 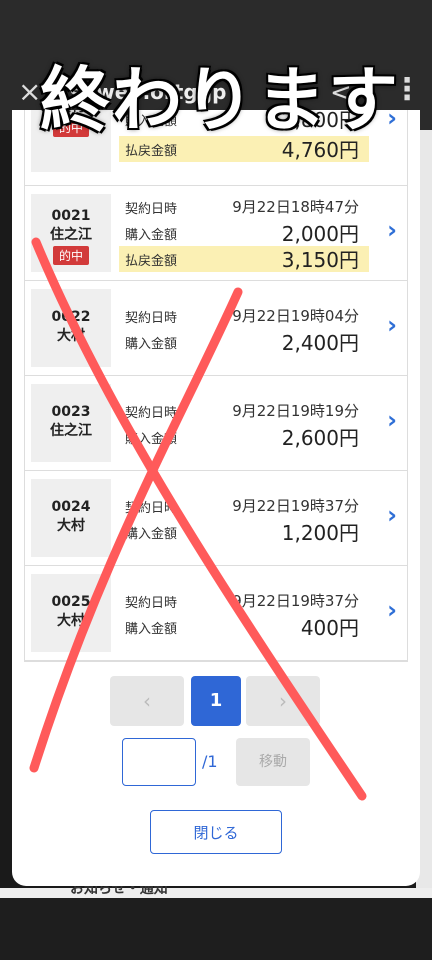 What do you see at coordinates (71, 602) in the screenshot?
I see `ticket-id: 0025` at bounding box center [71, 602].